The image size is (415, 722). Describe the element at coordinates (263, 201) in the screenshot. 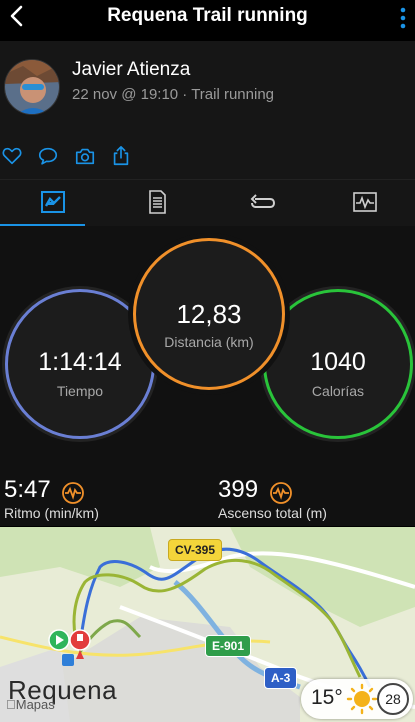

I see `laps-tab-icon` at that location.